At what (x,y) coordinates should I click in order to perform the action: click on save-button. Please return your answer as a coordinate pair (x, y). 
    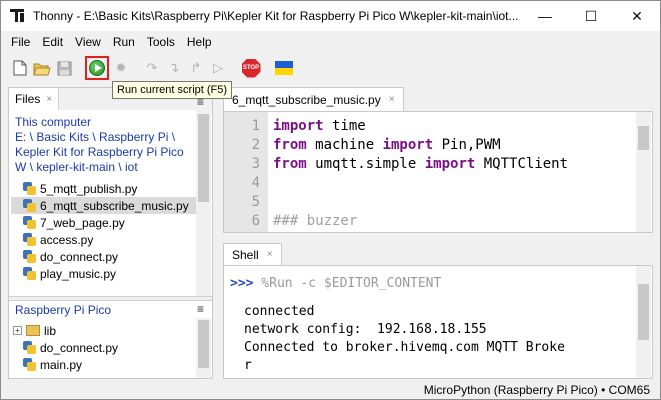
    Looking at the image, I should click on (64, 68).